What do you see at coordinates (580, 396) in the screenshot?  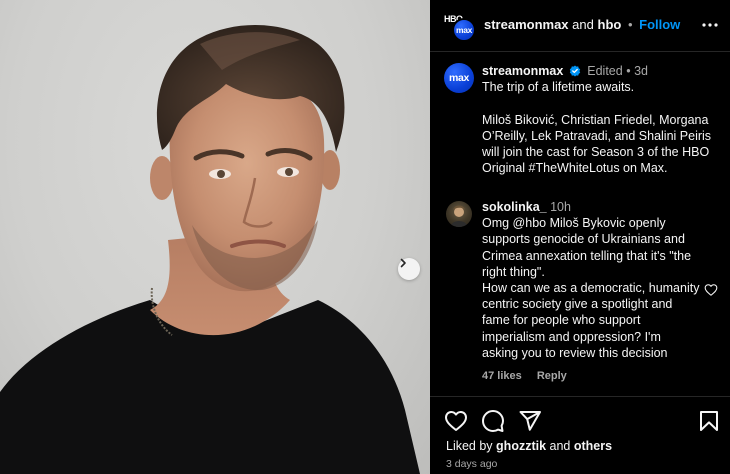 I see `actions-divider` at bounding box center [580, 396].